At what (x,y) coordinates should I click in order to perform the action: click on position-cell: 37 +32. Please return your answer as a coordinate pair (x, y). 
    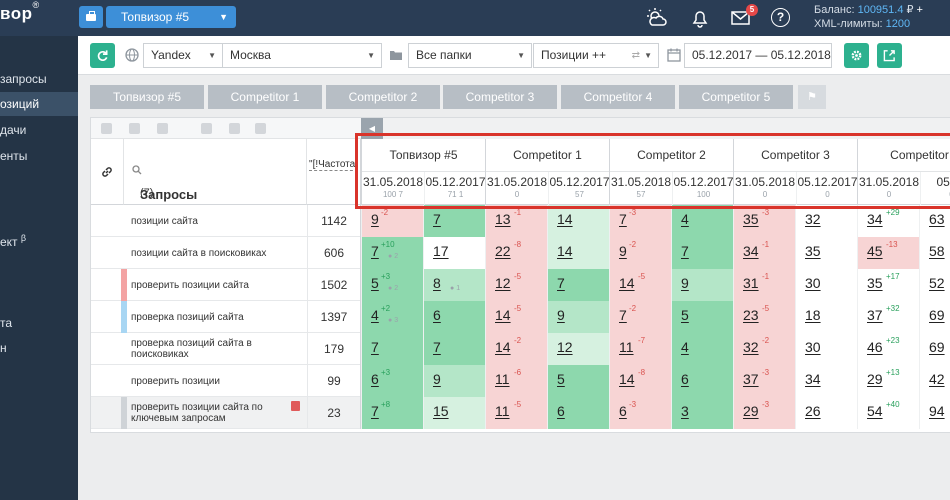
    Looking at the image, I should click on (888, 317).